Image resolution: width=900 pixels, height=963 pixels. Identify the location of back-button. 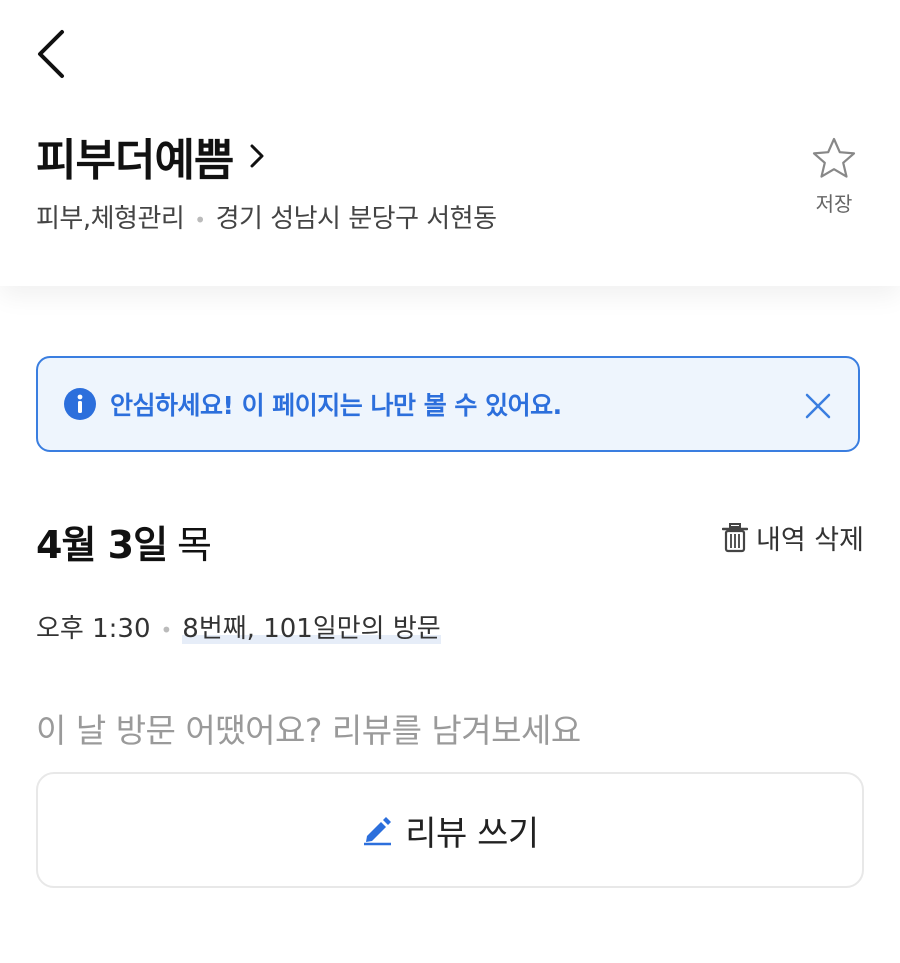
(52, 54).